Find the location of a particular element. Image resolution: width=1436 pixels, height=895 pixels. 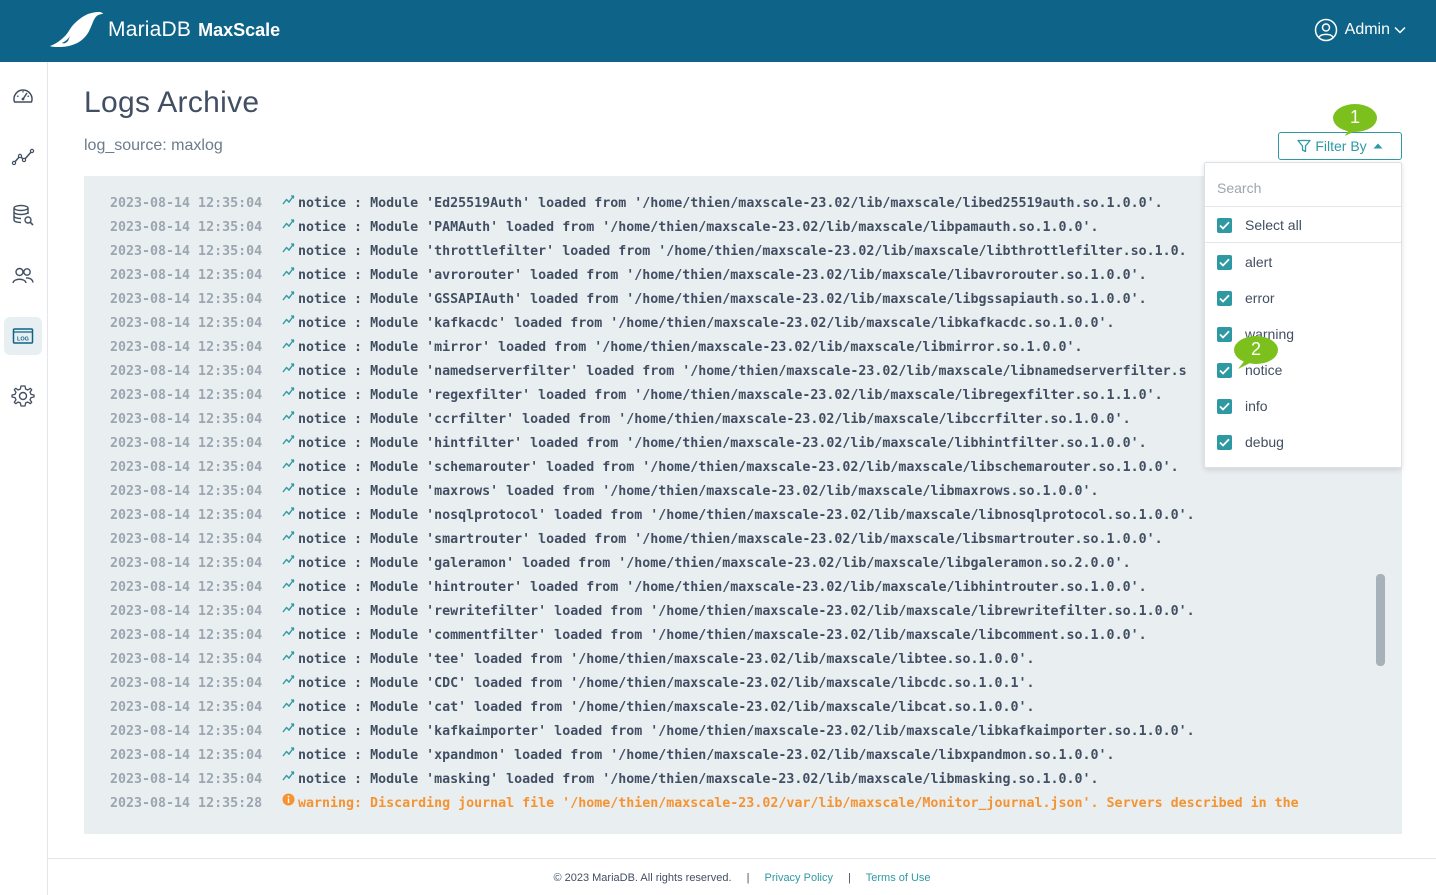

filter-option-label: info is located at coordinates (1256, 406).